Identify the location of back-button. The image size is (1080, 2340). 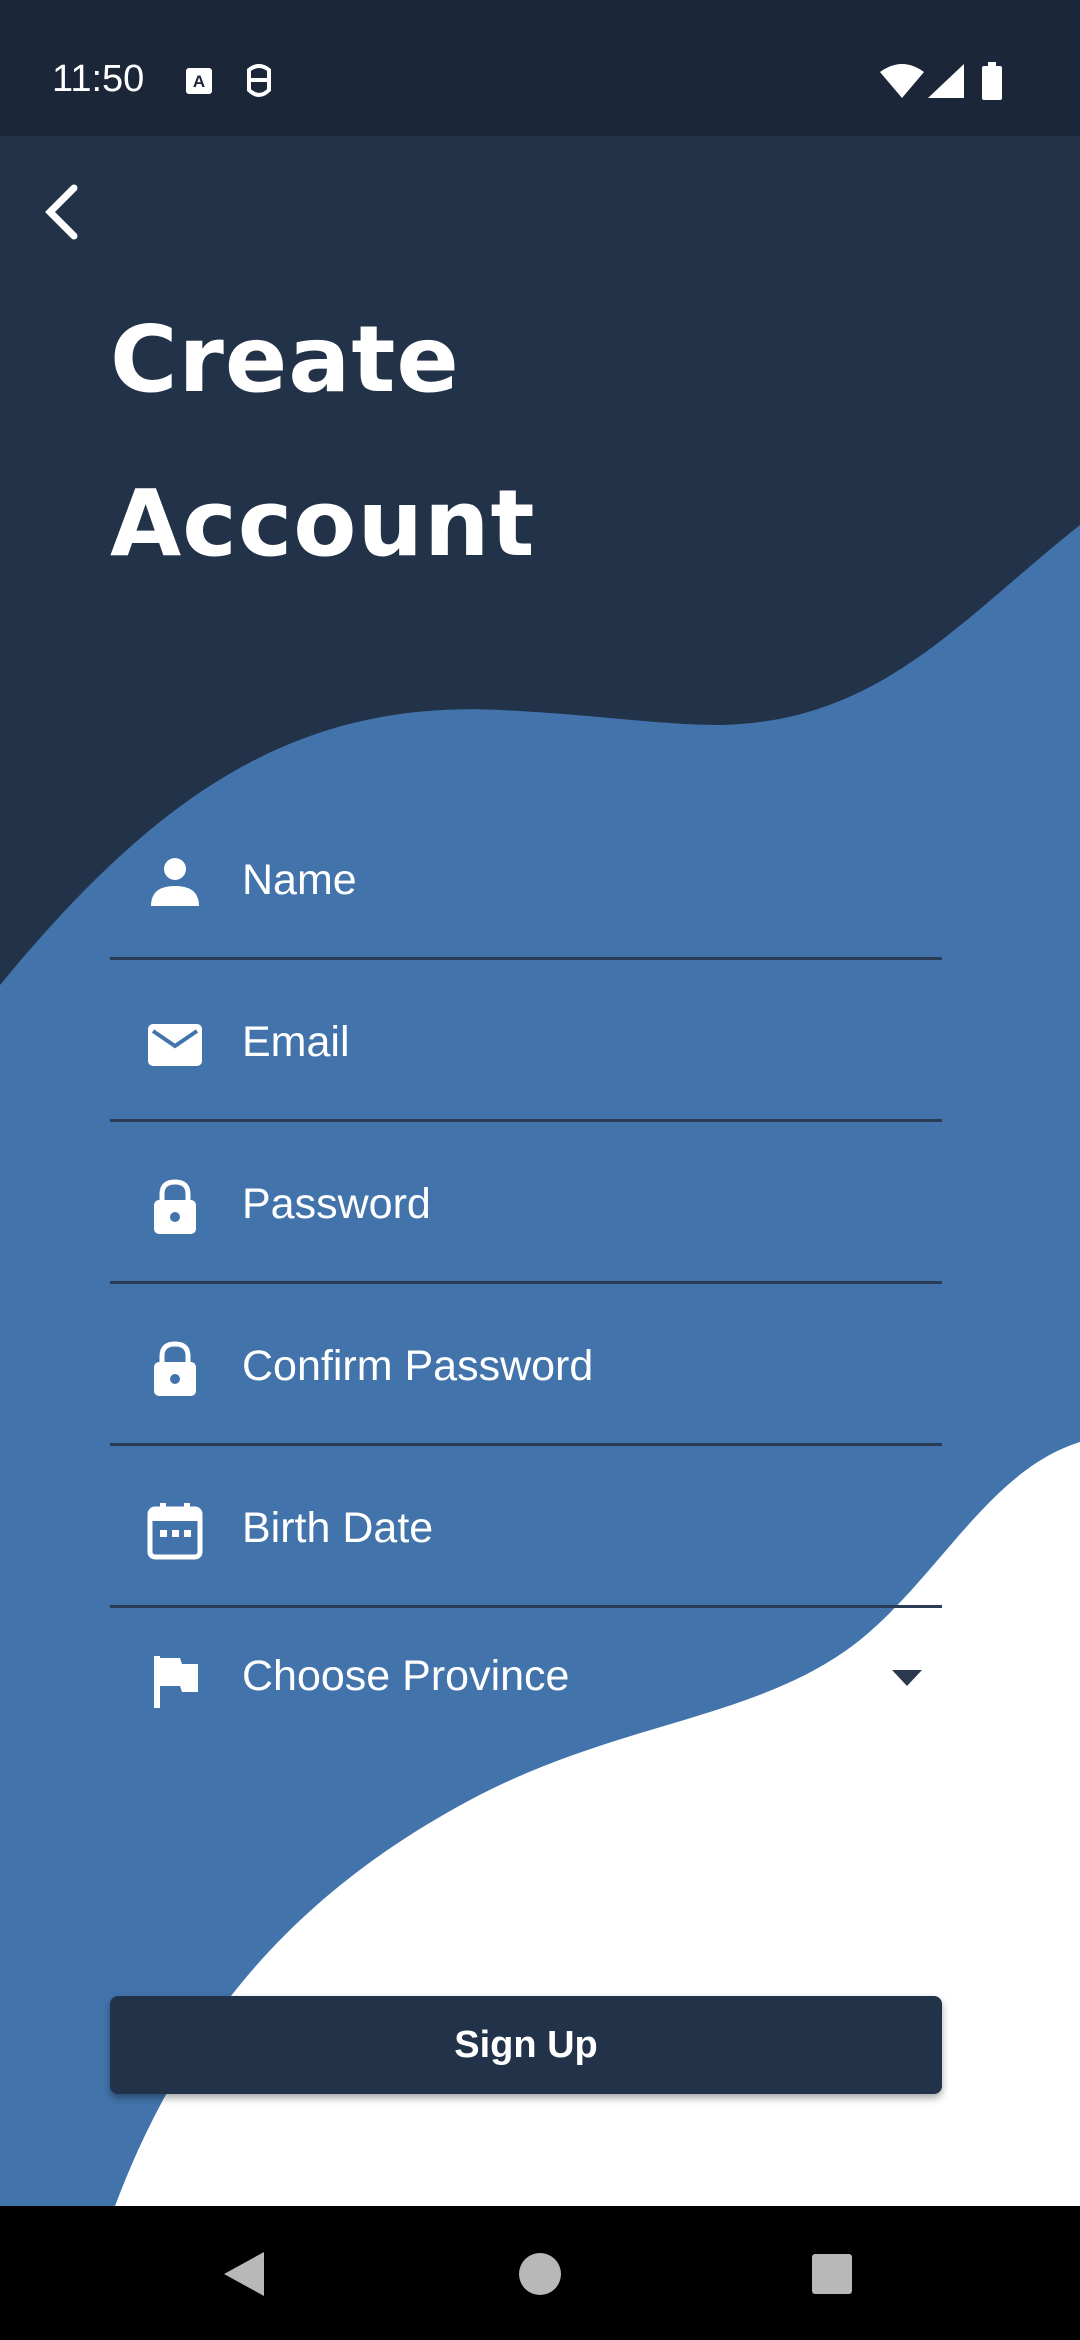
(62, 212).